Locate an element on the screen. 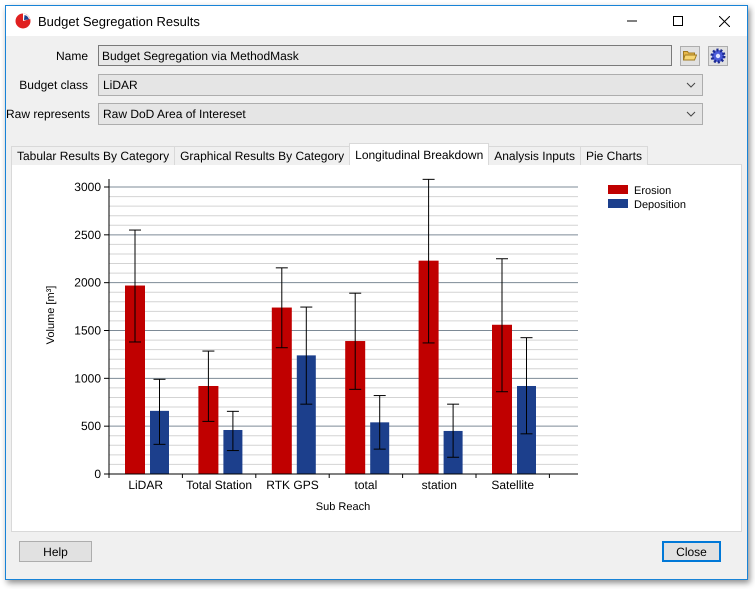 The width and height of the screenshot is (755, 589). dropdown: LiDAR is located at coordinates (400, 85).